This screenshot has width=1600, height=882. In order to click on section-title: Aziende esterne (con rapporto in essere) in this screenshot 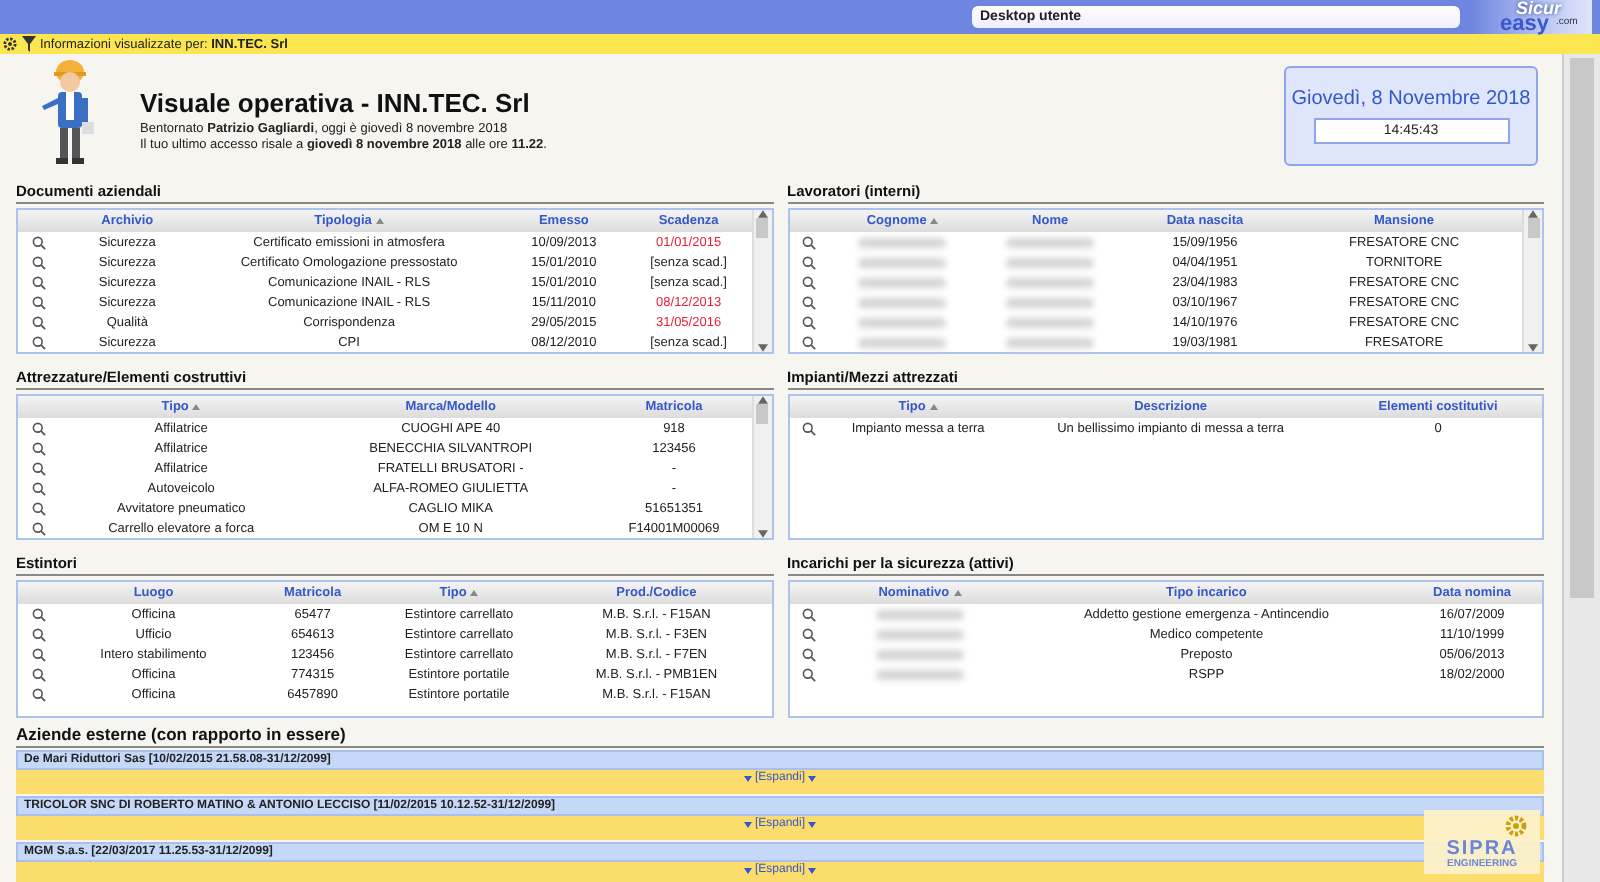, I will do `click(780, 737)`.